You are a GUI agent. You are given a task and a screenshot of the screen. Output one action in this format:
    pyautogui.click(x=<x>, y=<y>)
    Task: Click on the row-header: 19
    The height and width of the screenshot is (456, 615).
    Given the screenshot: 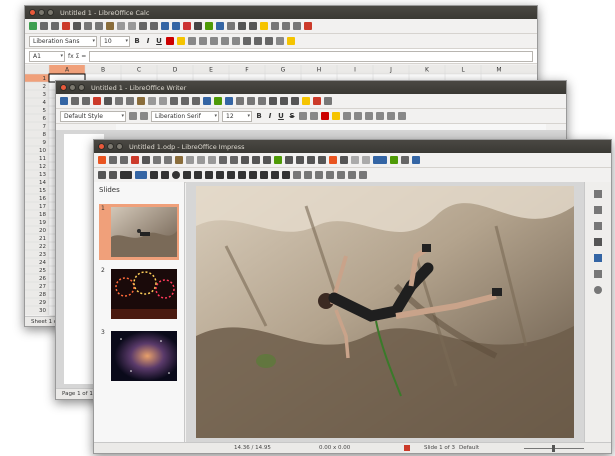 What is the action you would take?
    pyautogui.click(x=42, y=223)
    